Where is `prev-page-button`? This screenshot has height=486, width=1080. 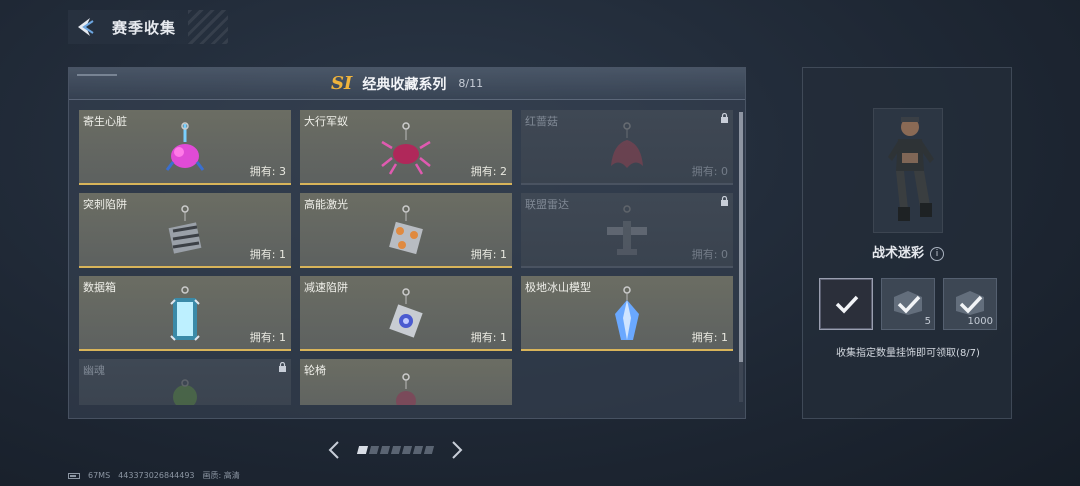 prev-page-button is located at coordinates (334, 450).